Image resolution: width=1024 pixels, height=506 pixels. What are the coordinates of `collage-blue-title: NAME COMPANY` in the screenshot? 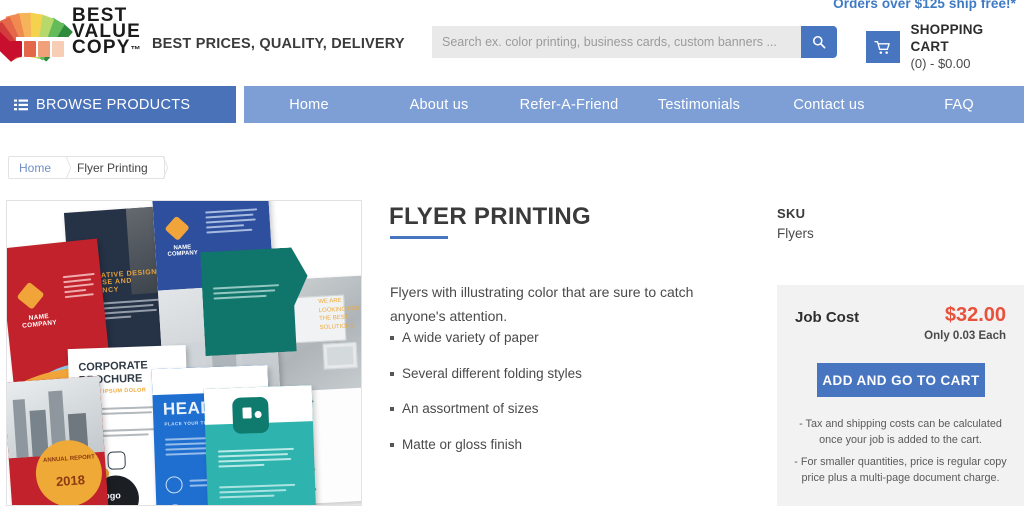 It's located at (182, 251).